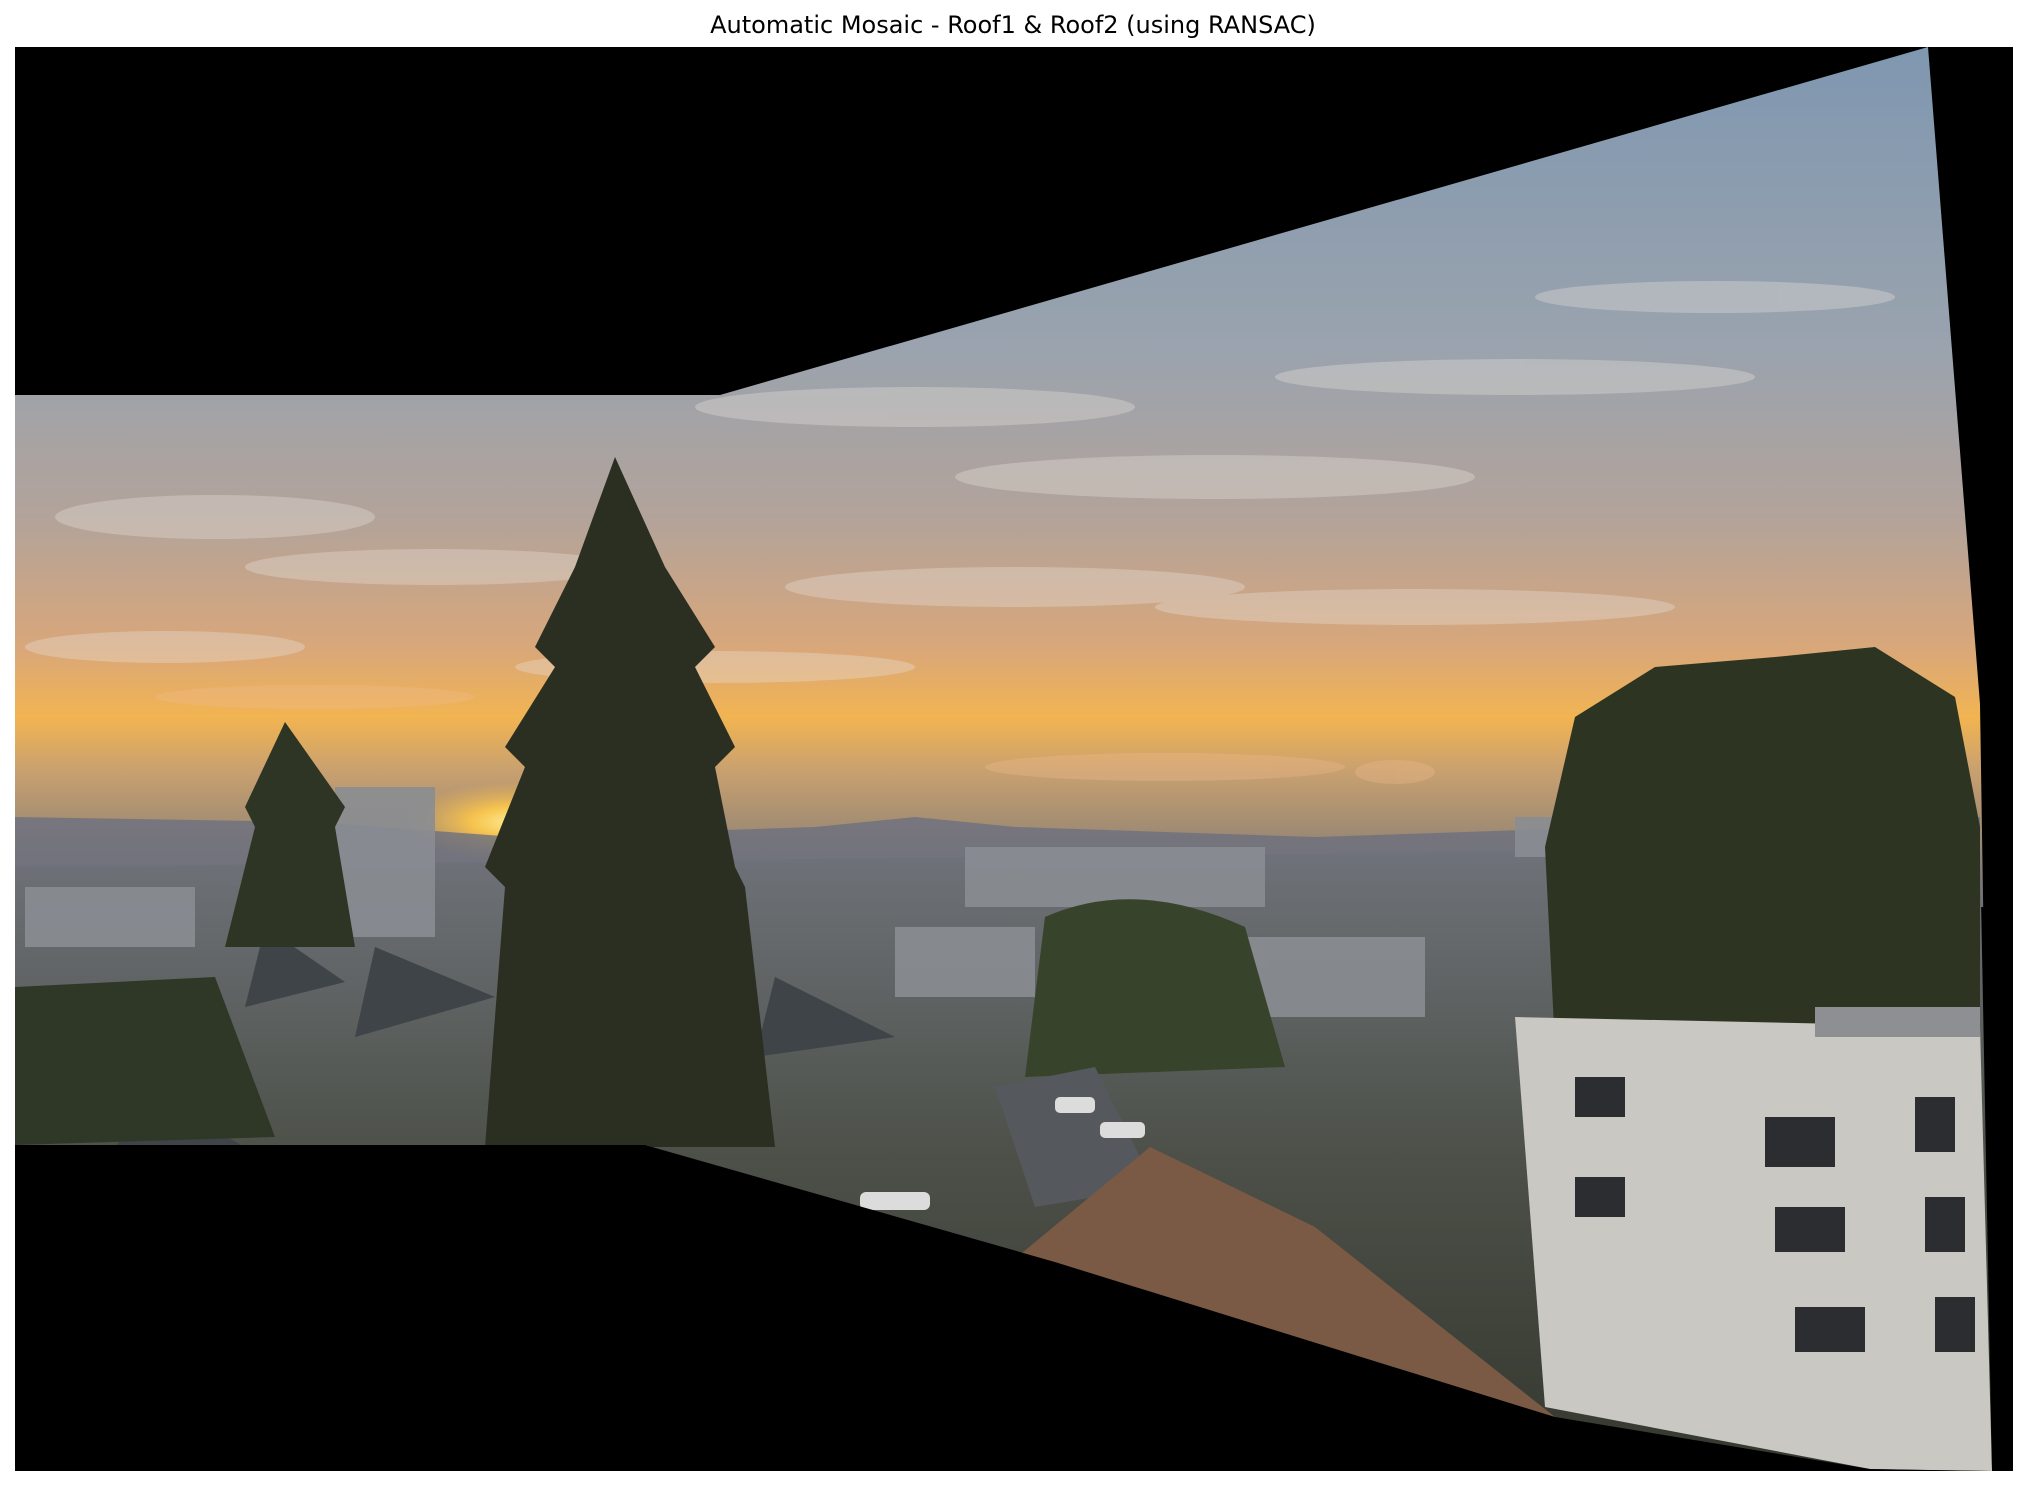 This screenshot has width=2026, height=1486. Describe the element at coordinates (1762, 847) in the screenshot. I see `right-trees` at that location.